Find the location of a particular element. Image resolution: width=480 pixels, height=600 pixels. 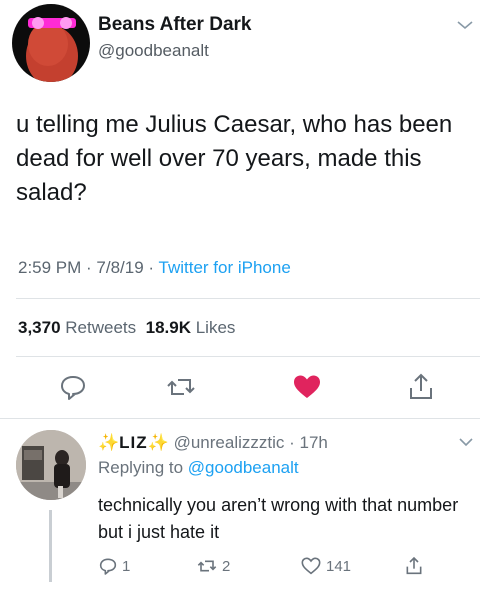

likes-stat: 18.9K Likes is located at coordinates (191, 327).